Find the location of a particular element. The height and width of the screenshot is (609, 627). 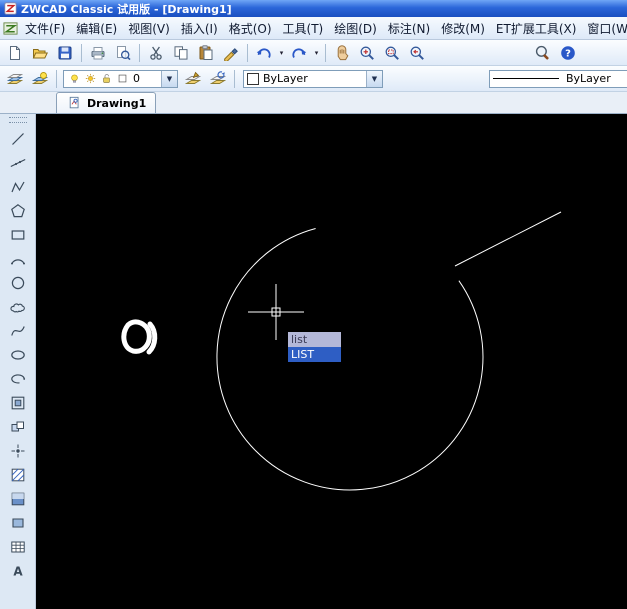

open-icon is located at coordinates (40, 53).